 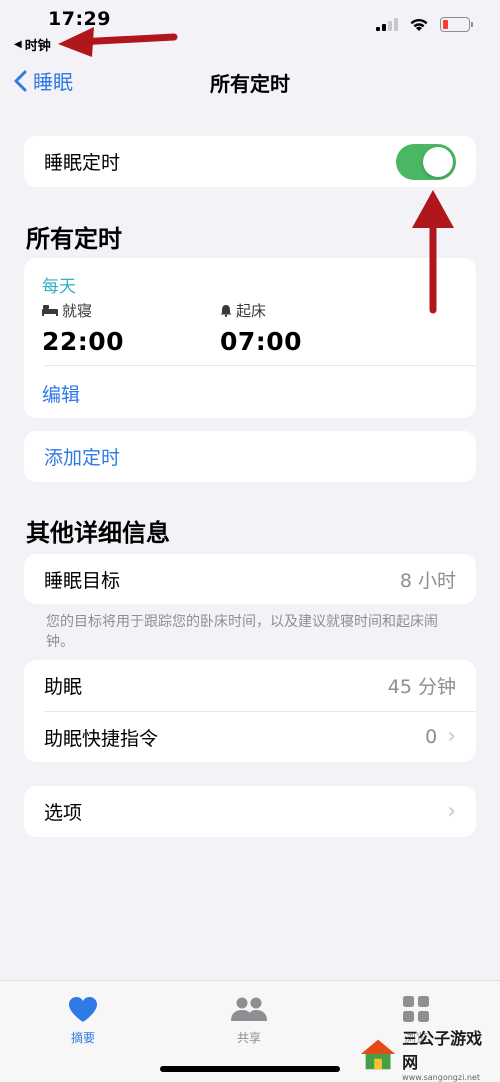 What do you see at coordinates (242, 632) in the screenshot?
I see `sleep-goal-footnote: 您的目标将用于跟踪您的卧床时间，以及建议就寝时间和起床闹钟。` at bounding box center [242, 632].